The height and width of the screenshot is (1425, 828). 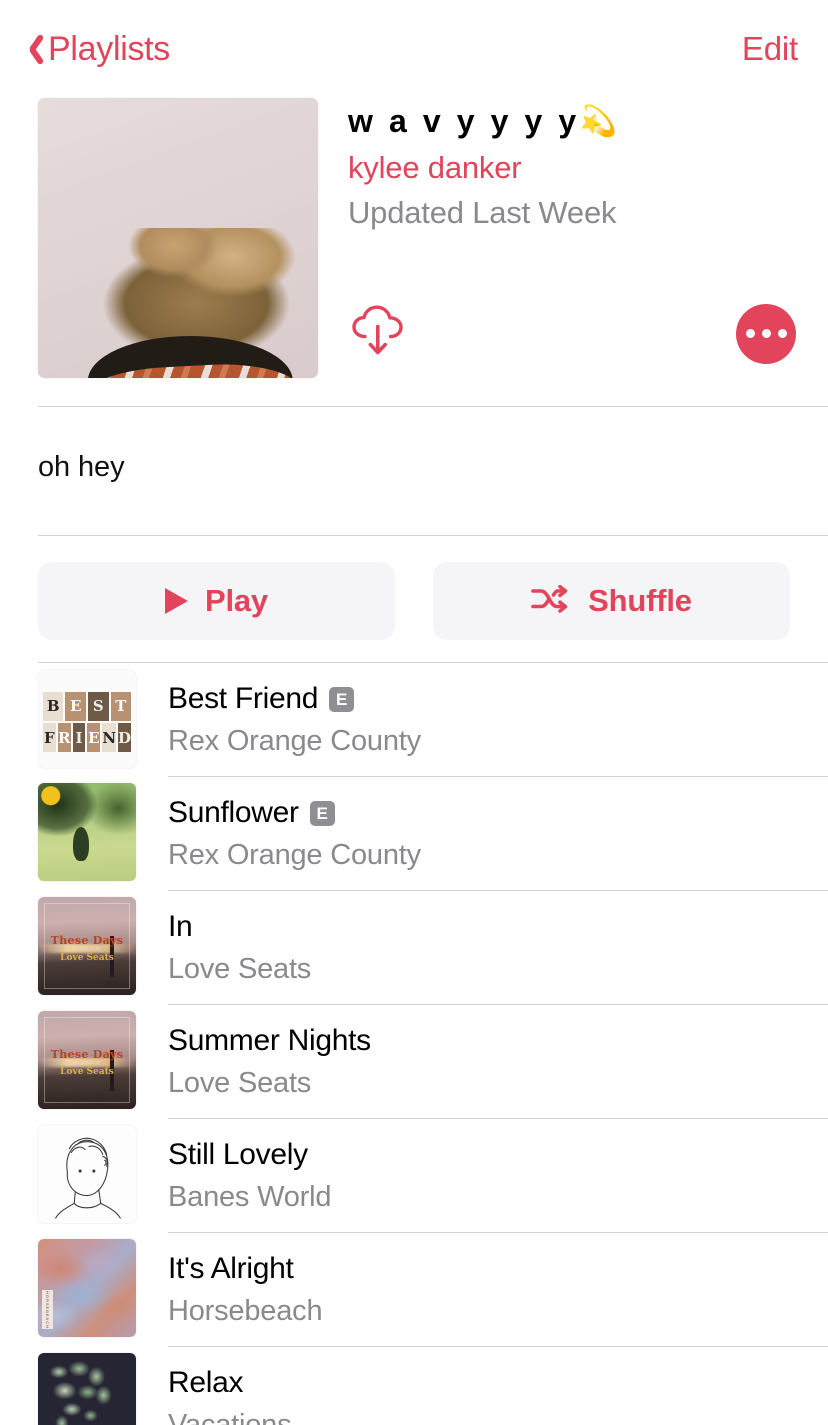 I want to click on track-row: HORSEBEACH It's Alright Horsebeach, so click(x=414, y=1289).